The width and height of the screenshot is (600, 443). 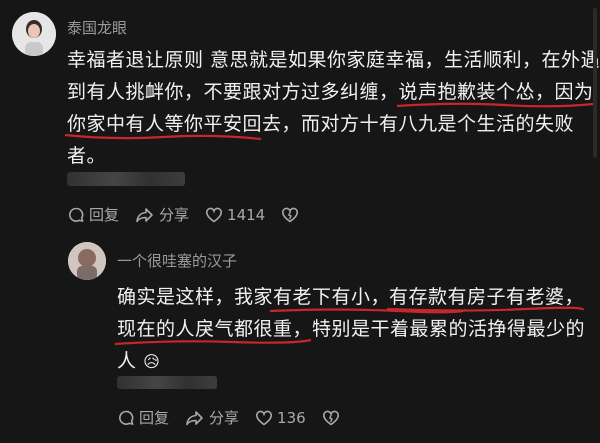 I want to click on scrollbar, so click(x=595, y=83).